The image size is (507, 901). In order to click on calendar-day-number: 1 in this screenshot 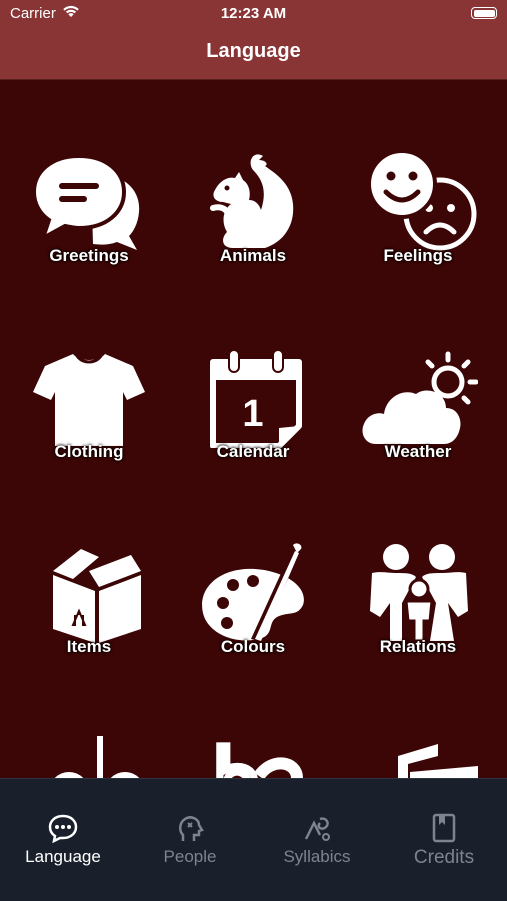, I will do `click(252, 414)`.